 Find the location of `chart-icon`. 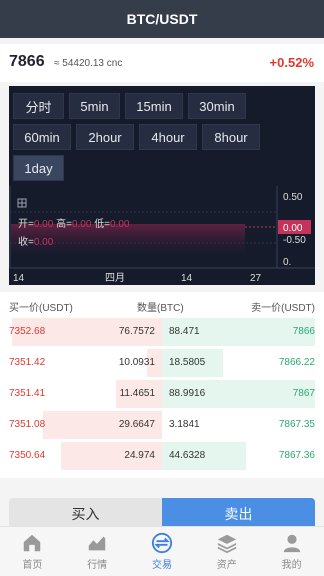

chart-icon is located at coordinates (97, 543).